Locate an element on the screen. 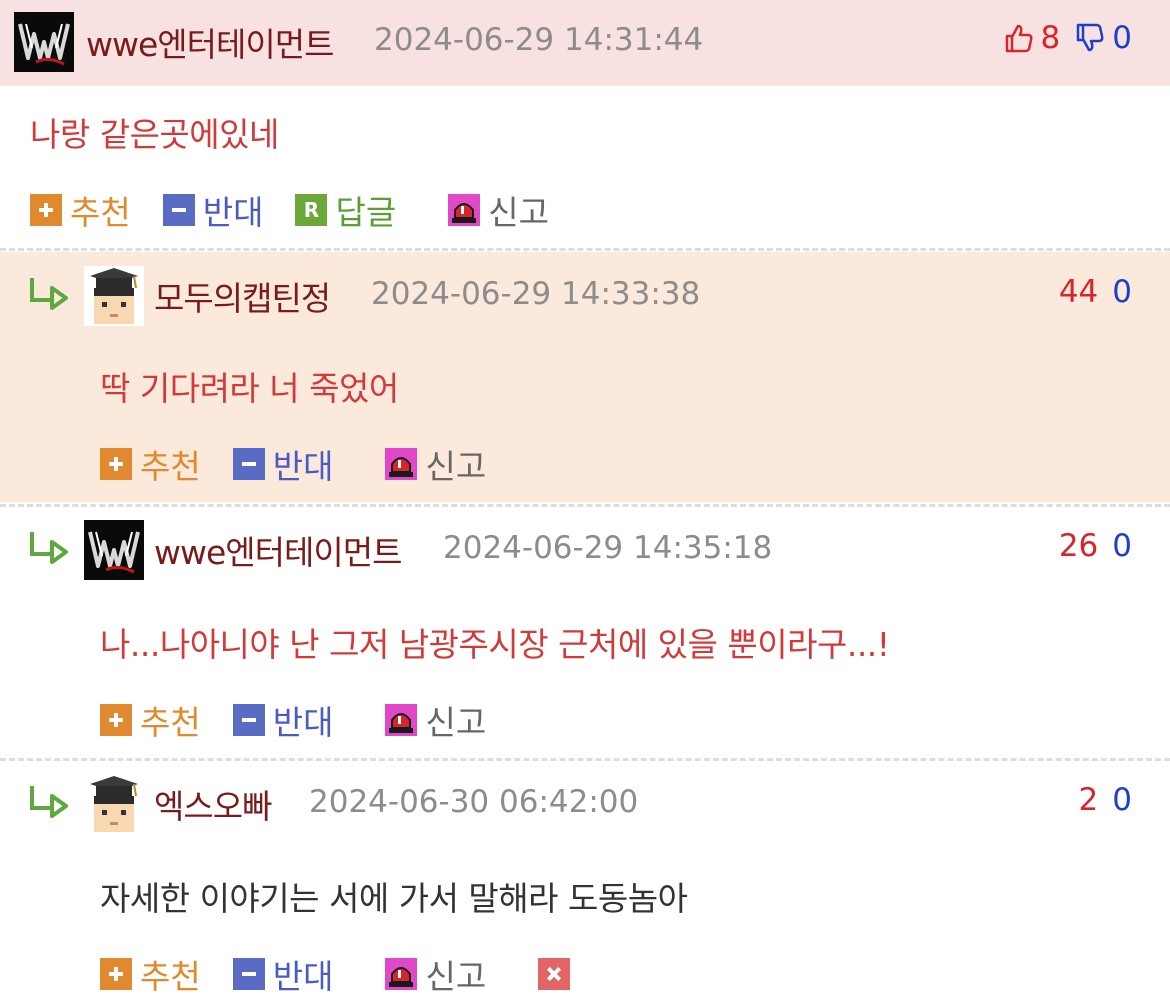  comment-datetime: 2024-06-30 06:42:00 is located at coordinates (474, 802).